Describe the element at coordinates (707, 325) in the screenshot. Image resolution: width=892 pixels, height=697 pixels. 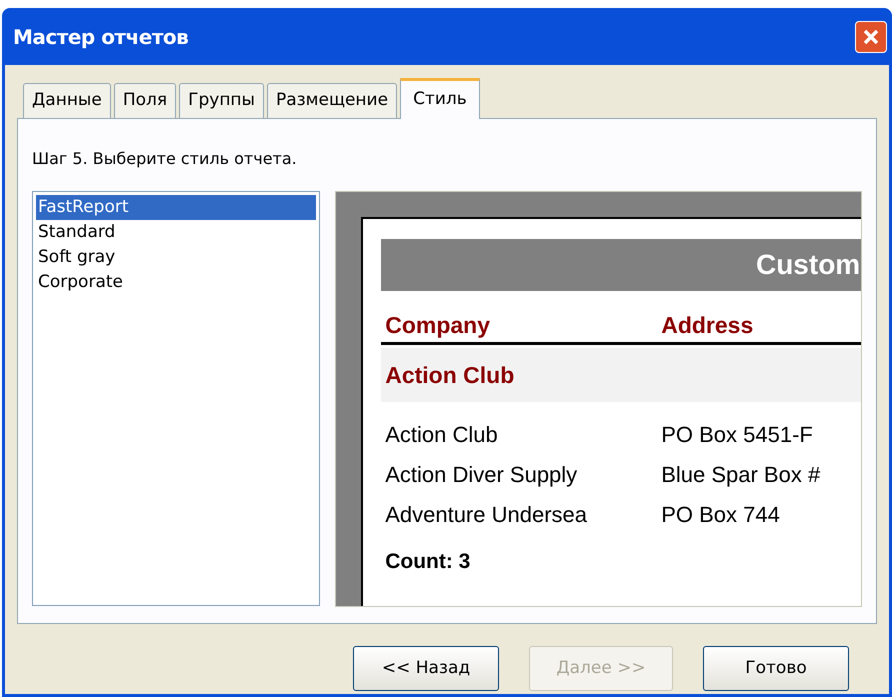
I see `column-header: Address` at that location.